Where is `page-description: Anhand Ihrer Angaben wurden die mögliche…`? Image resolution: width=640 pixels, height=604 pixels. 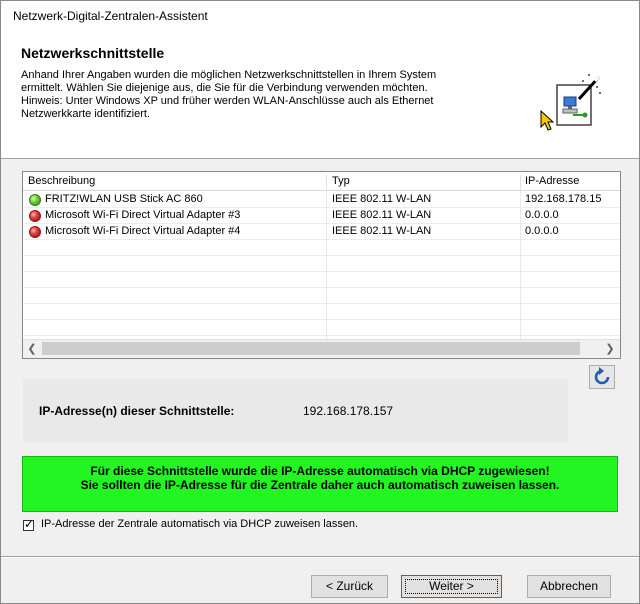 page-description: Anhand Ihrer Angaben wurden die mögliche… is located at coordinates (229, 94).